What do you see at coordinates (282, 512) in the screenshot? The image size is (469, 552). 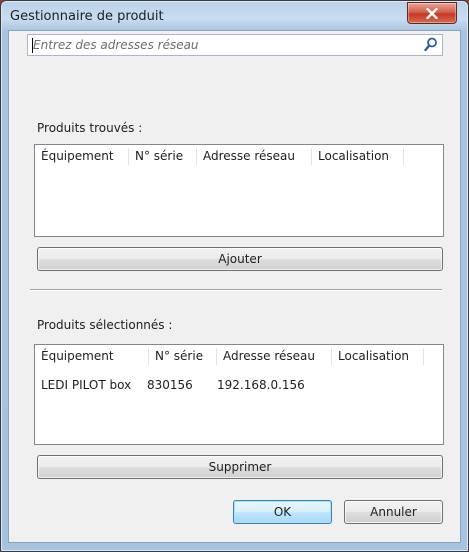 I see `ok-button: OK` at bounding box center [282, 512].